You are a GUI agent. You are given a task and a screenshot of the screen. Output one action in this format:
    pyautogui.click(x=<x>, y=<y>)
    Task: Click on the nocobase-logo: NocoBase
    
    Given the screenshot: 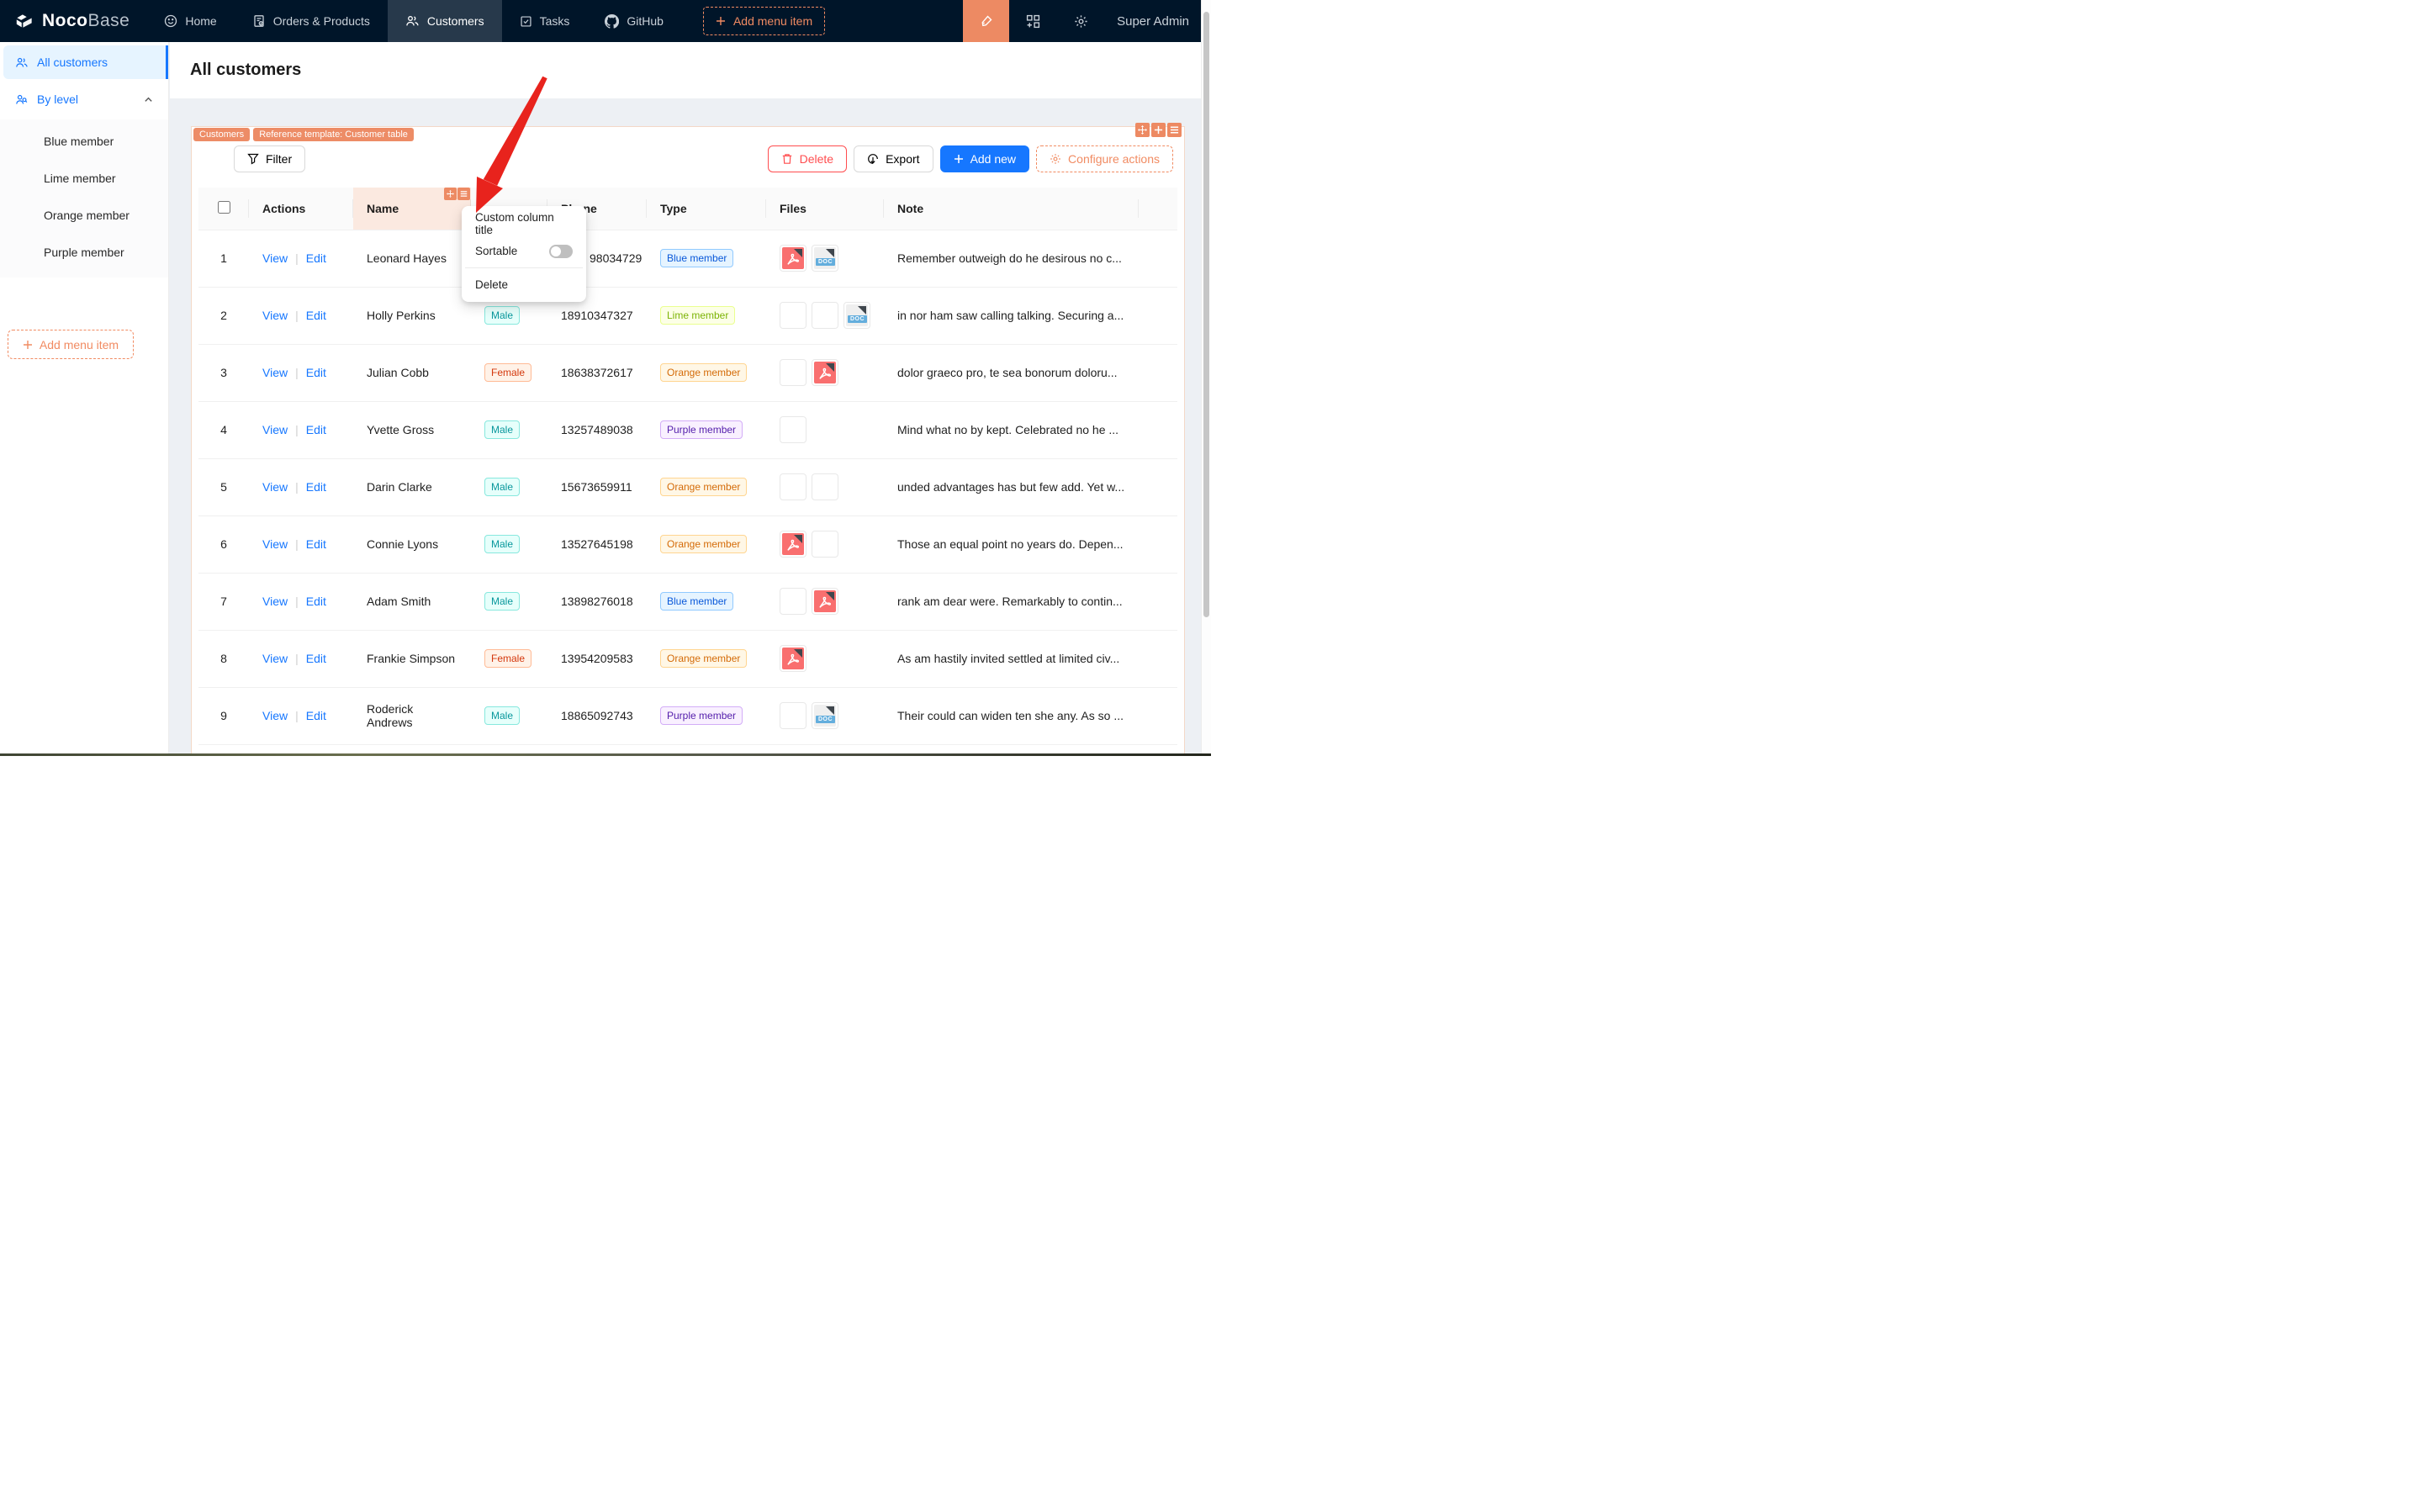 What is the action you would take?
    pyautogui.click(x=73, y=21)
    